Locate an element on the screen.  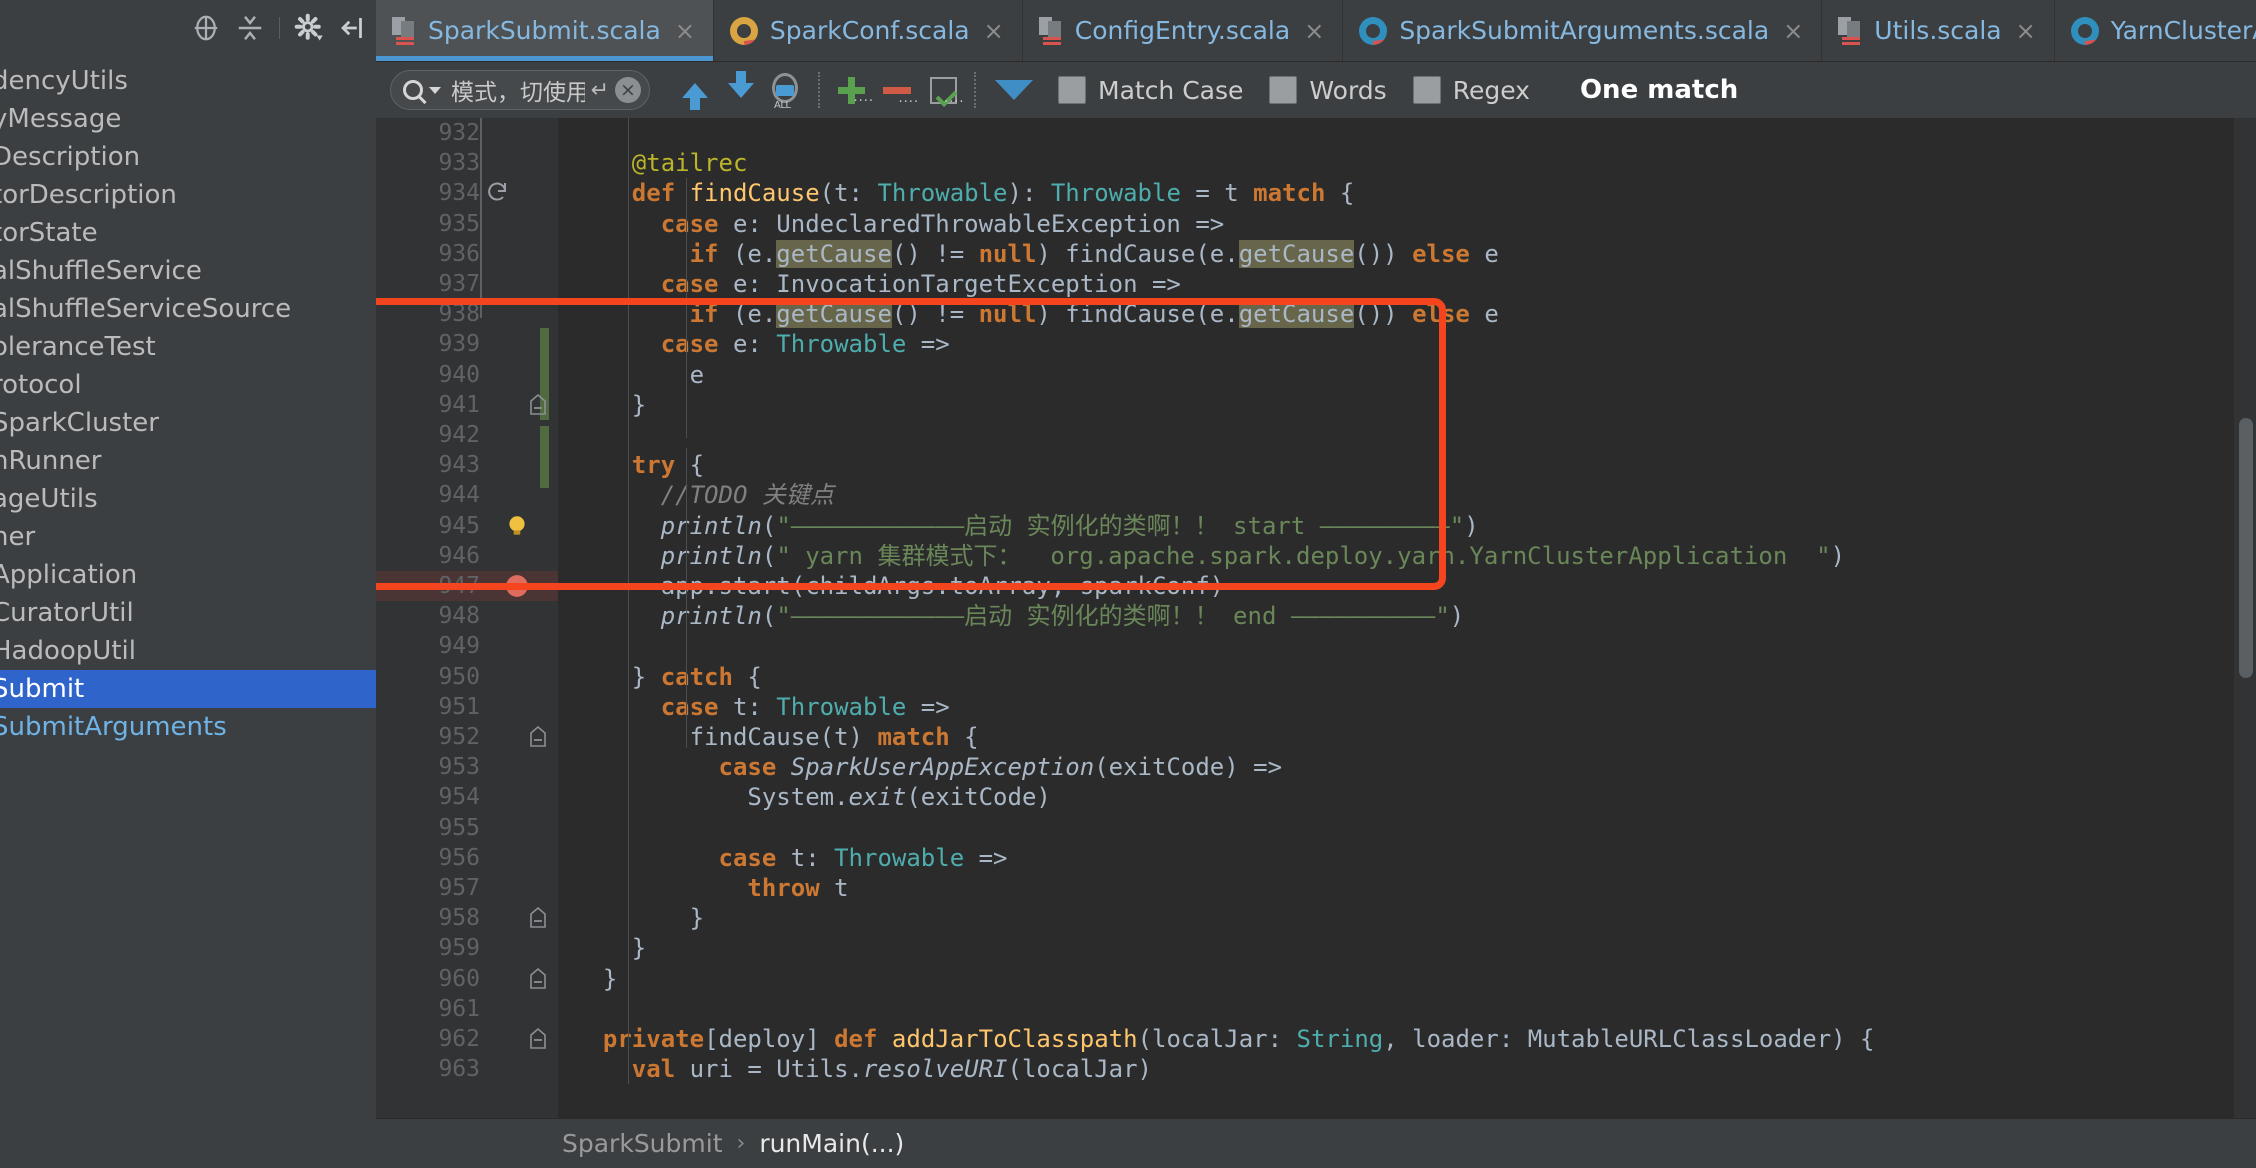
match-case-checkbox: Match Case is located at coordinates (1163, 90).